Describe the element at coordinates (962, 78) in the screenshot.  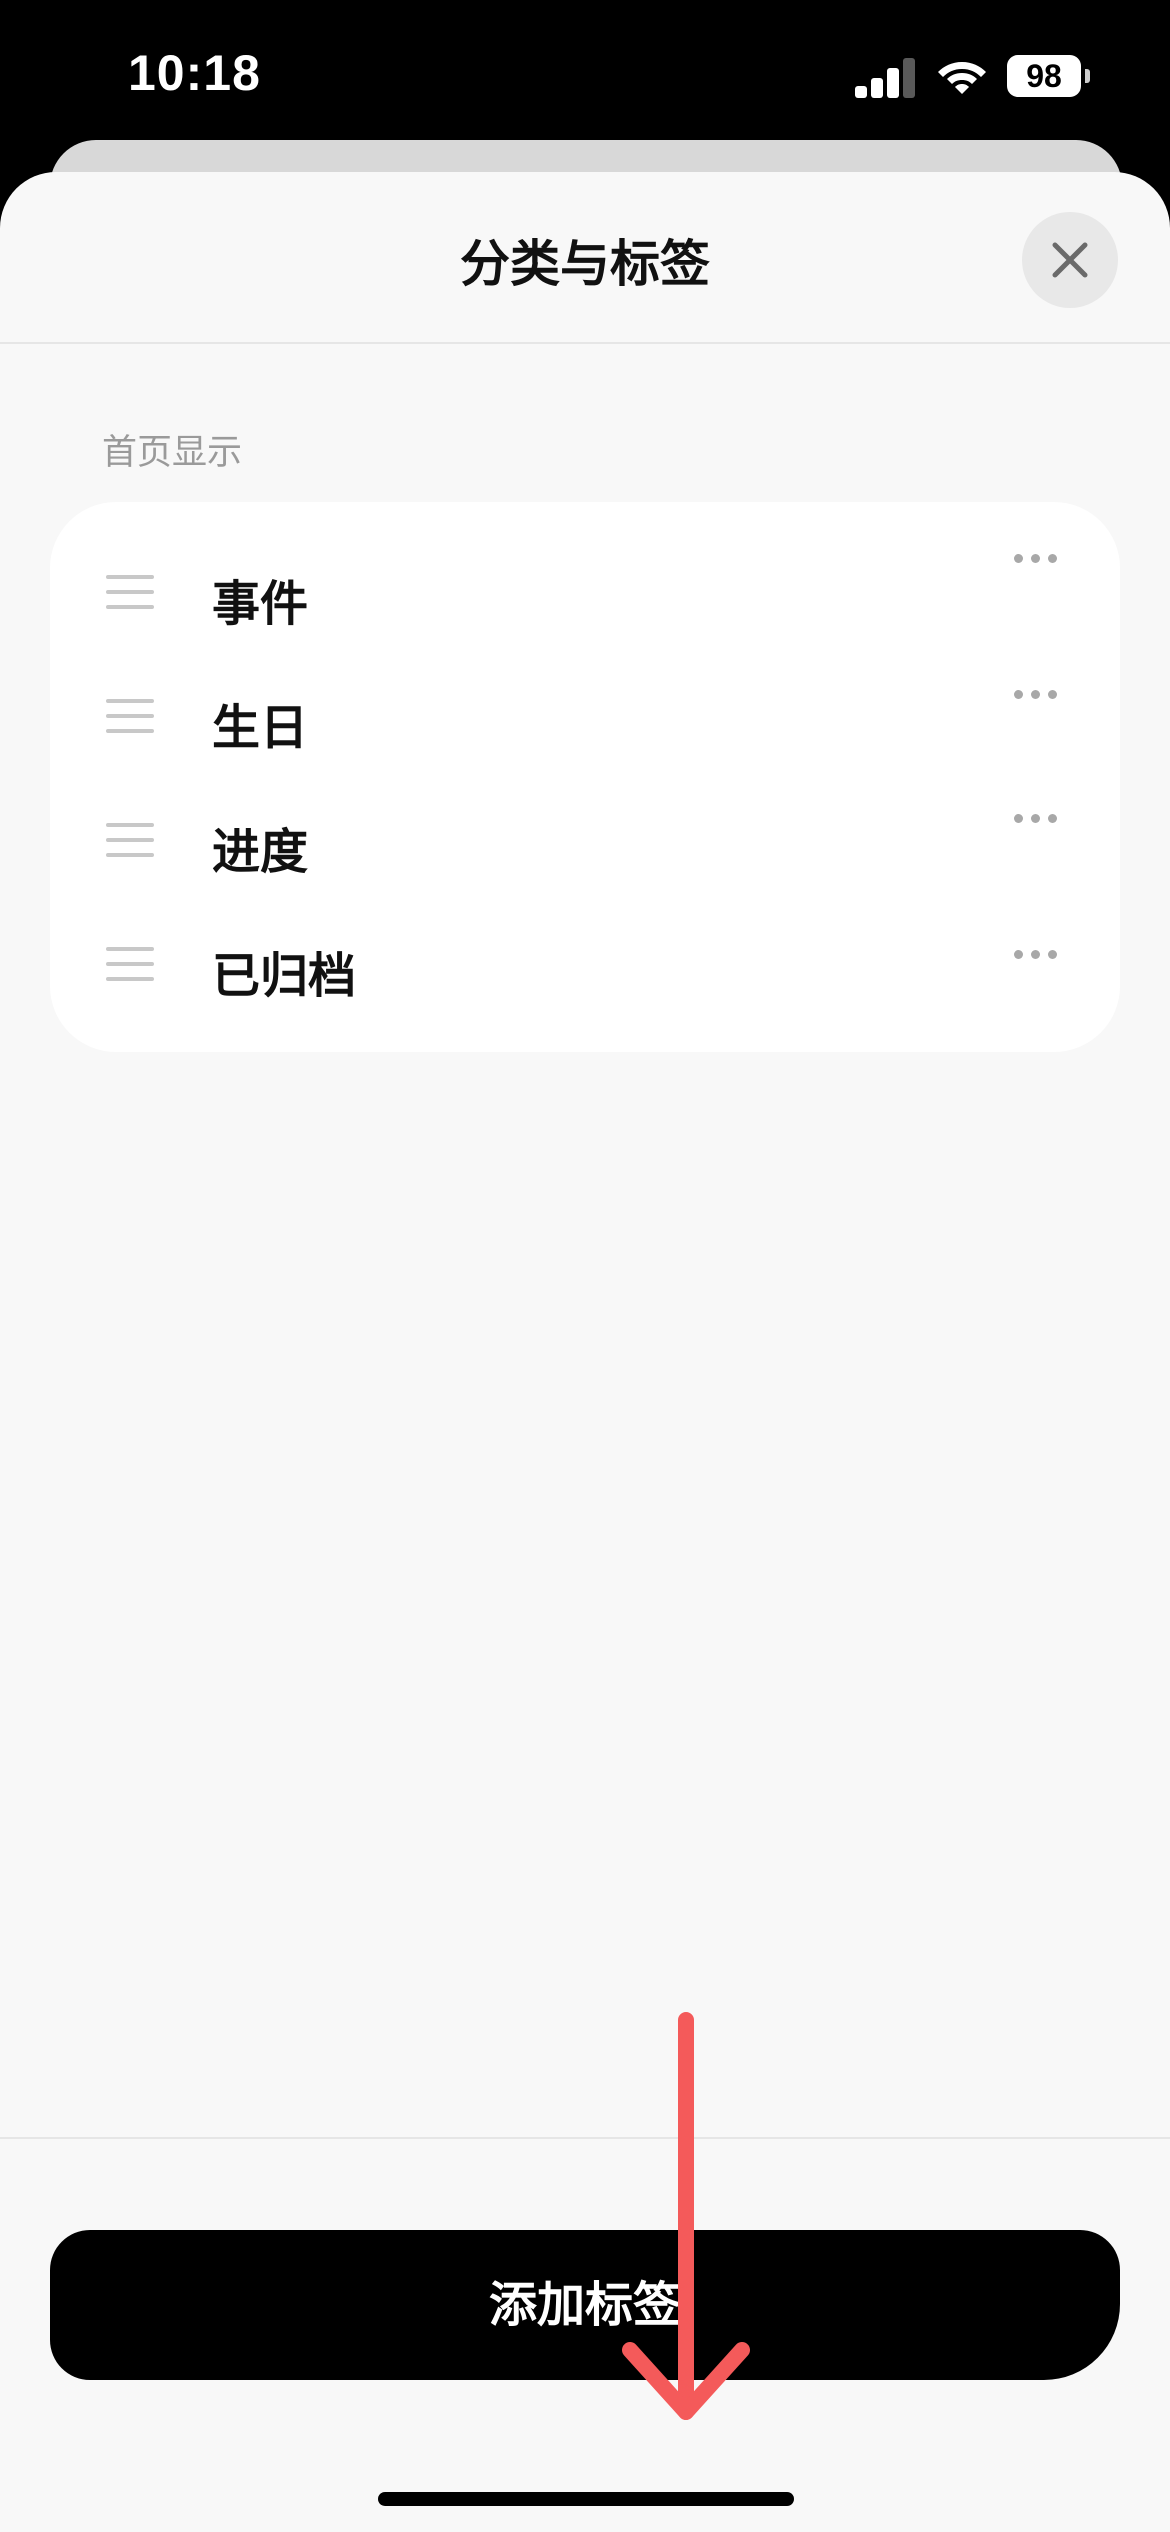
I see `wifi-icon` at that location.